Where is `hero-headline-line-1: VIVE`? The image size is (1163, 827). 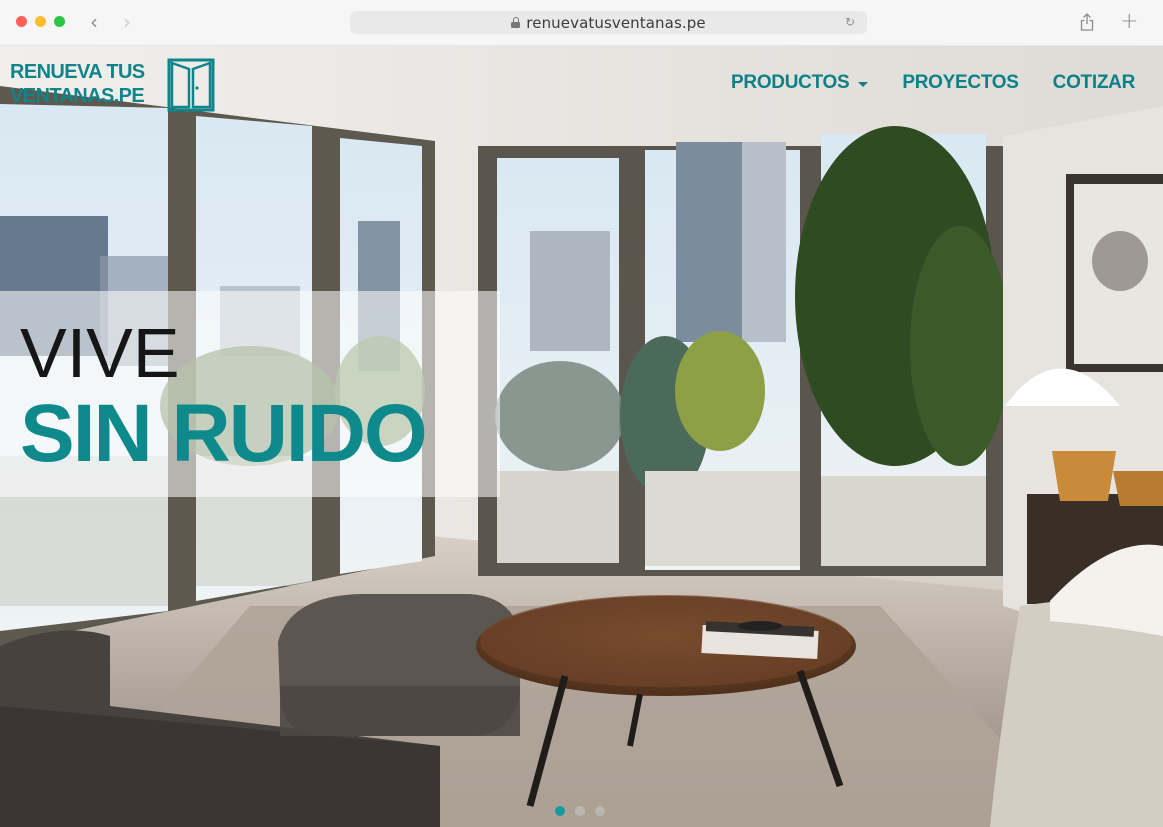 hero-headline-line-1: VIVE is located at coordinates (100, 353).